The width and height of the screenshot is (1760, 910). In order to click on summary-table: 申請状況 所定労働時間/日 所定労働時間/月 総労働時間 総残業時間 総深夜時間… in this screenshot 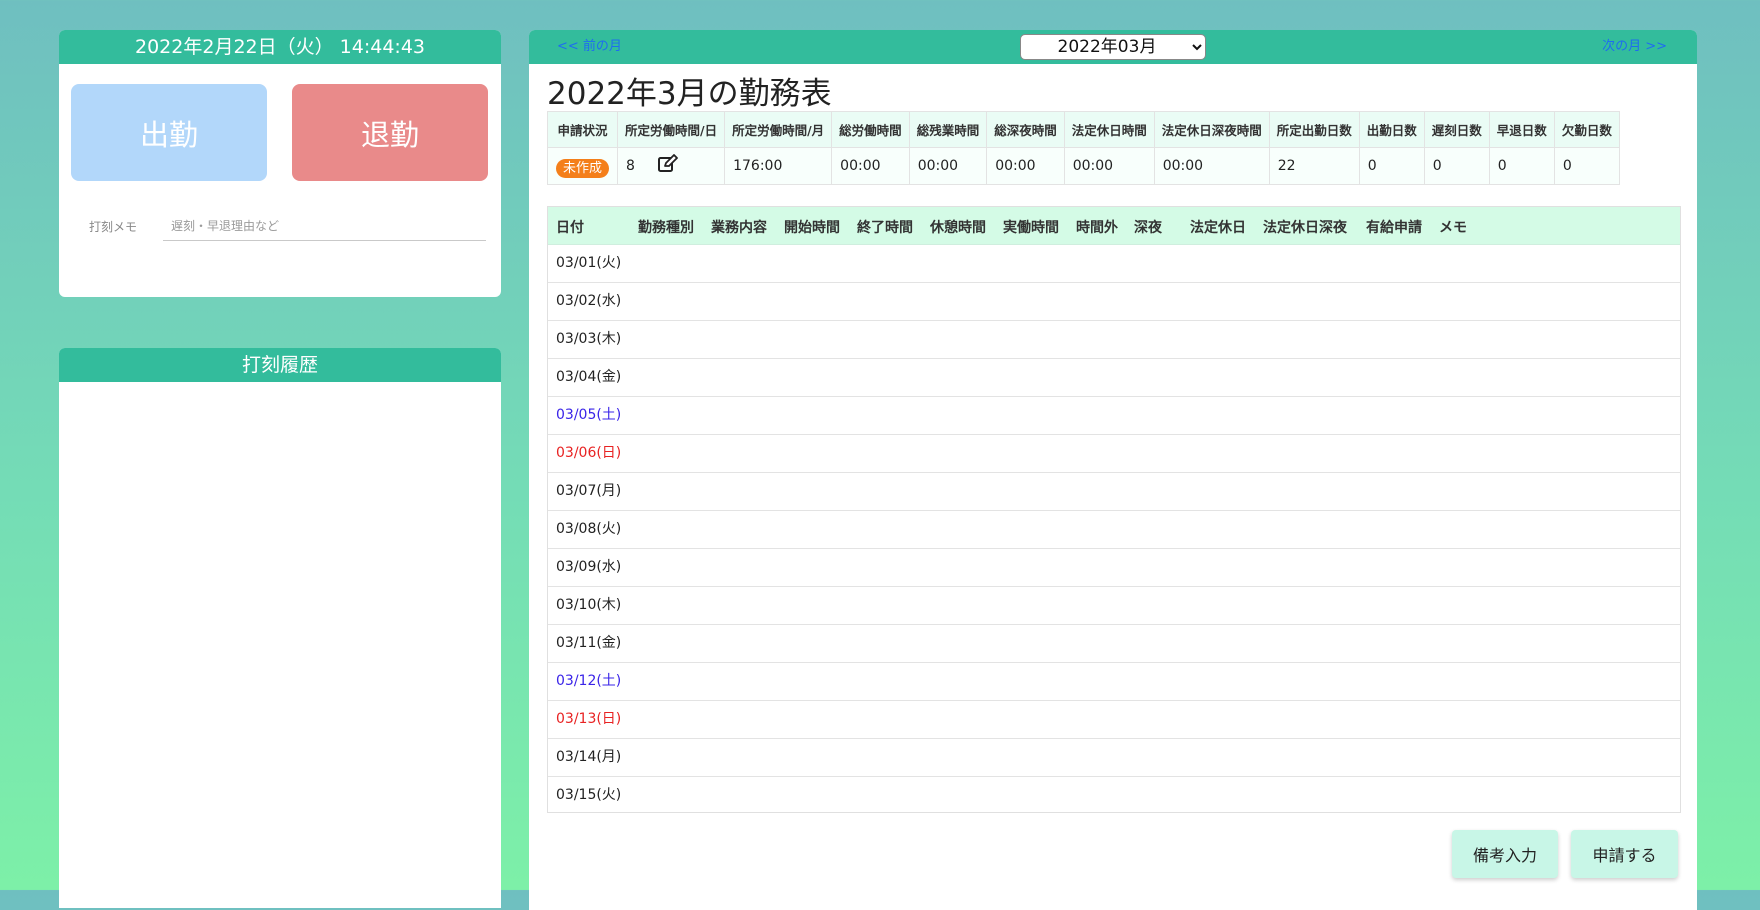, I will do `click(1083, 148)`.